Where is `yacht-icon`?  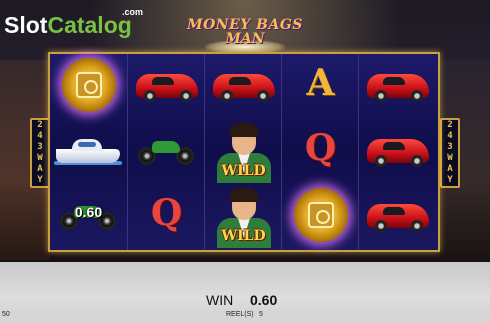 yacht-icon is located at coordinates (88, 151).